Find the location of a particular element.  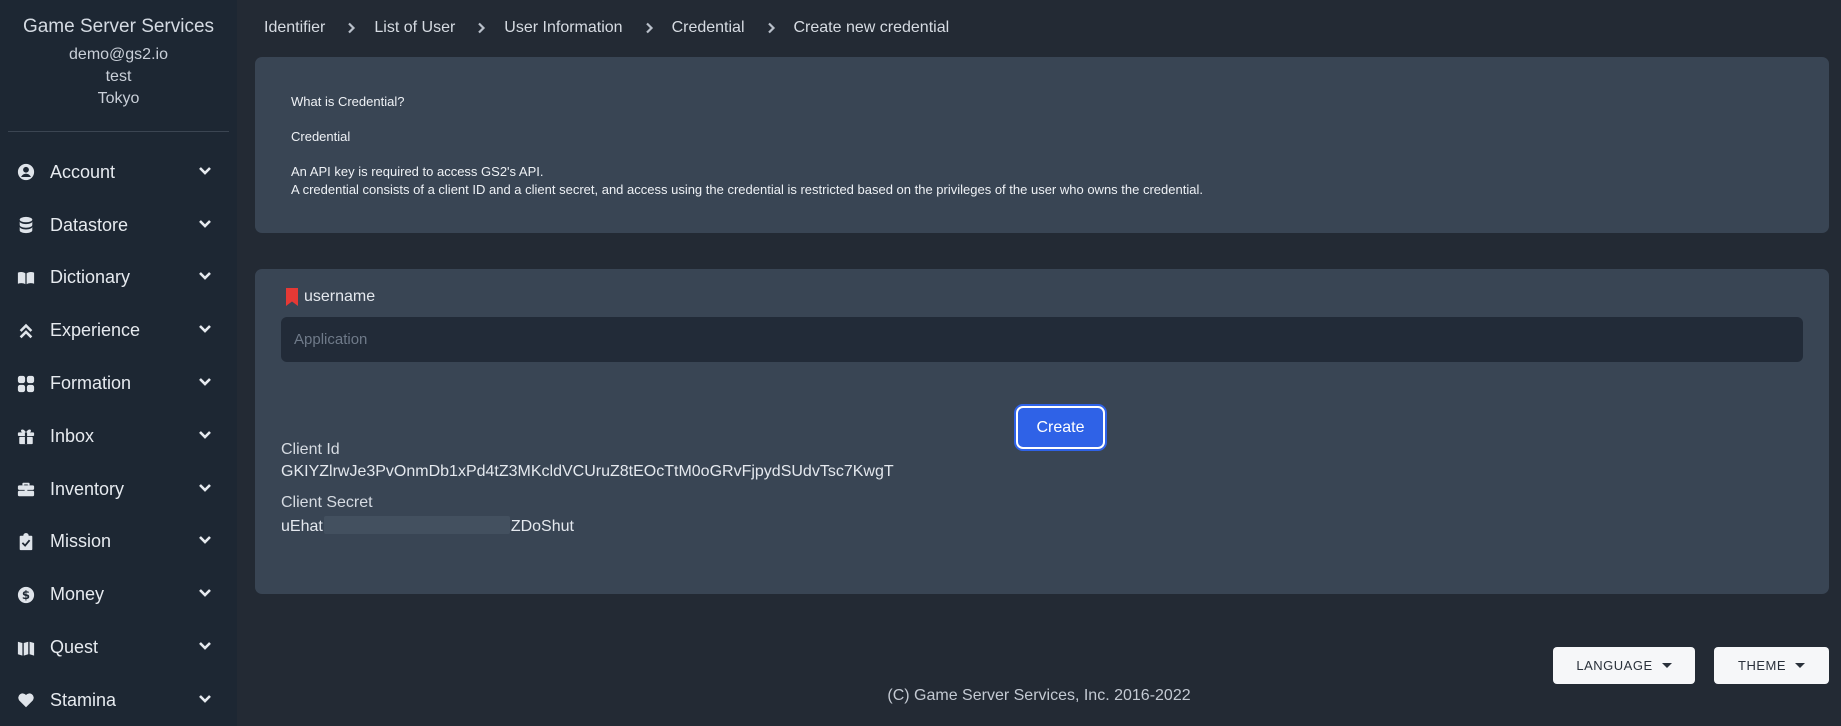

sidebar-item-experience: Experience is located at coordinates (118, 330).